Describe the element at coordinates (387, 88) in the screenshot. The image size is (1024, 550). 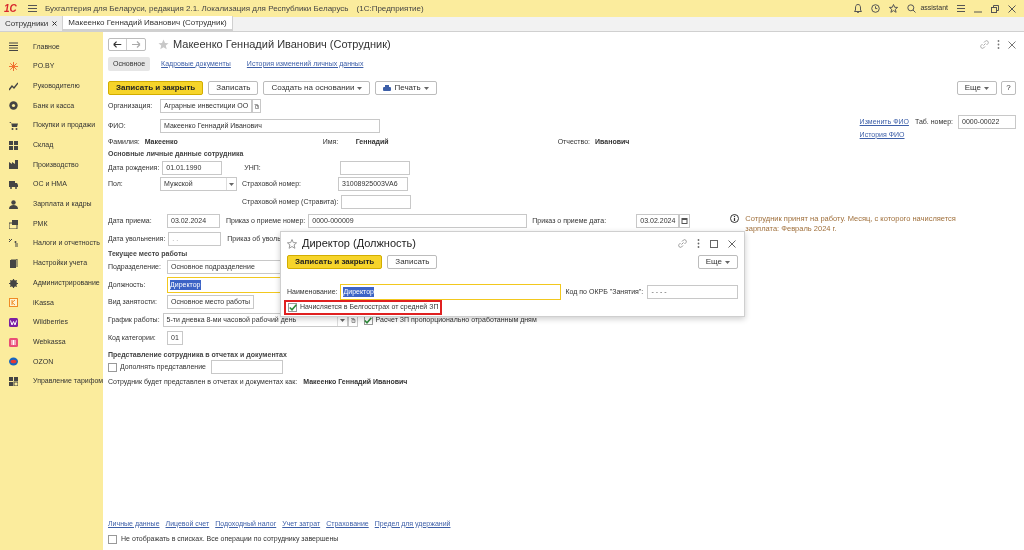
I see `printer-icon` at that location.